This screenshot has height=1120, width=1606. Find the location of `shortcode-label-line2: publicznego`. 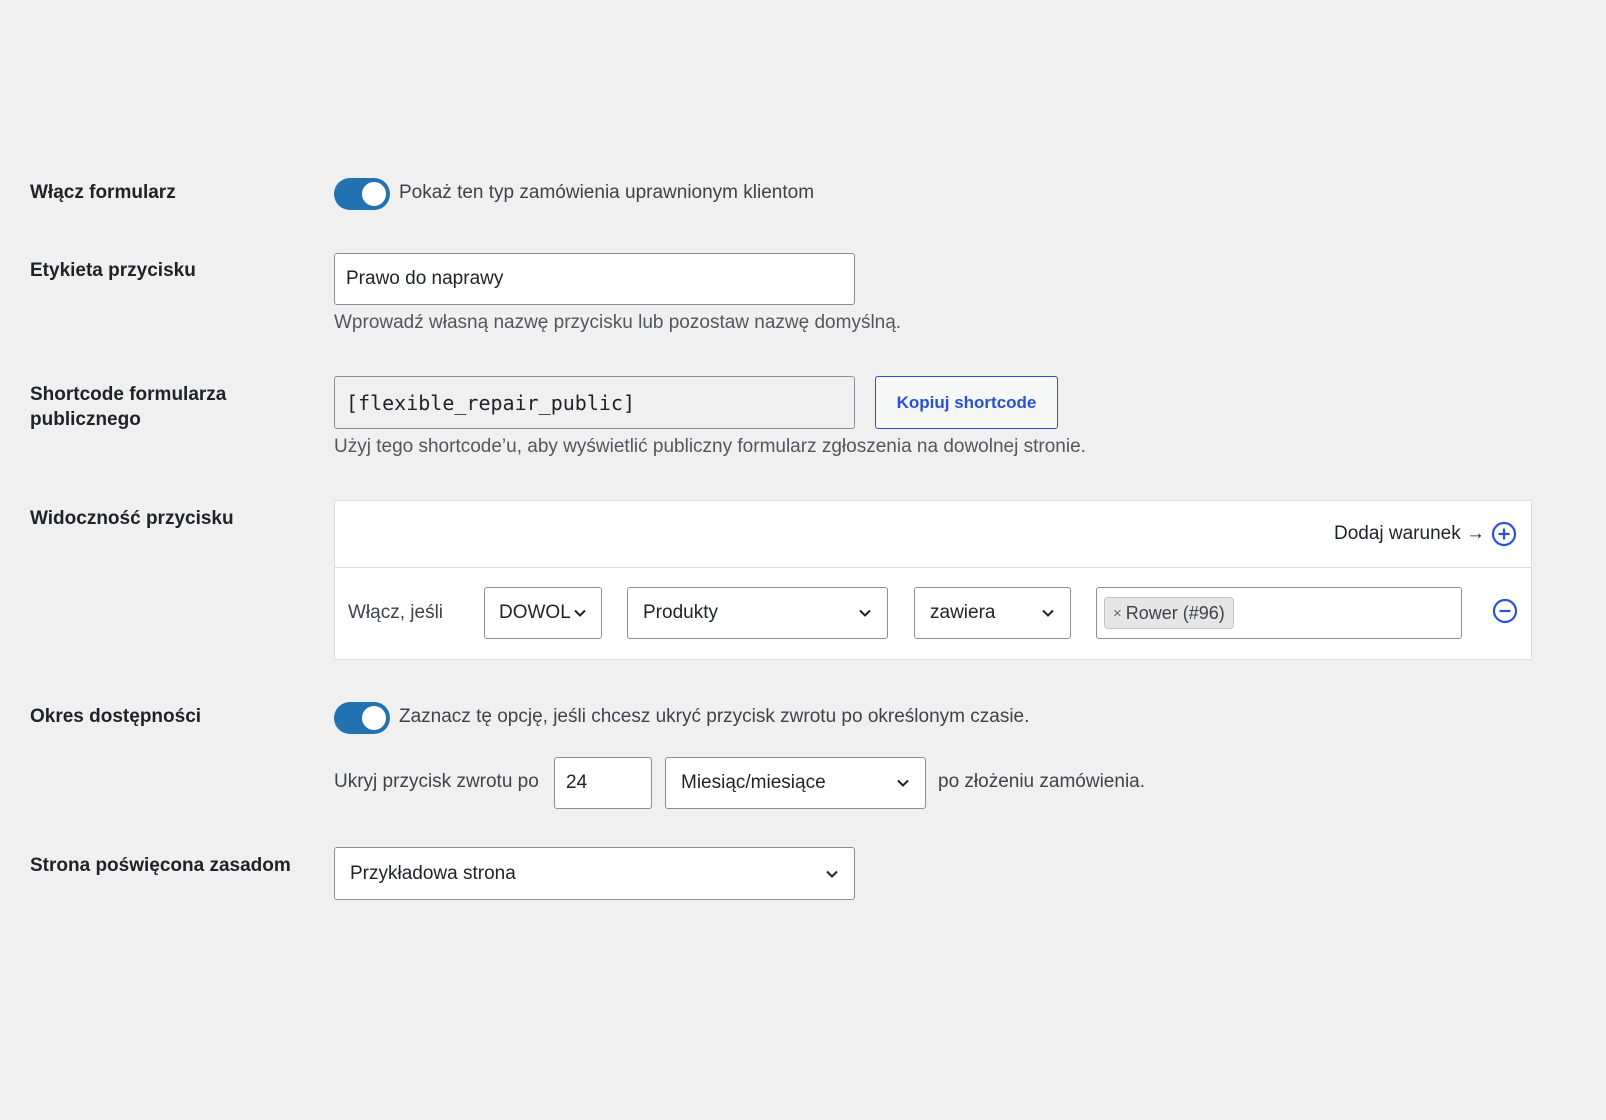

shortcode-label-line2: publicznego is located at coordinates (85, 419).